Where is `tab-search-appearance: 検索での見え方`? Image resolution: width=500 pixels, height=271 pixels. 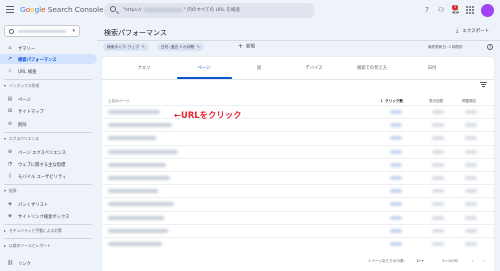
tab-search-appearance: 検索での見え方 is located at coordinates (372, 68).